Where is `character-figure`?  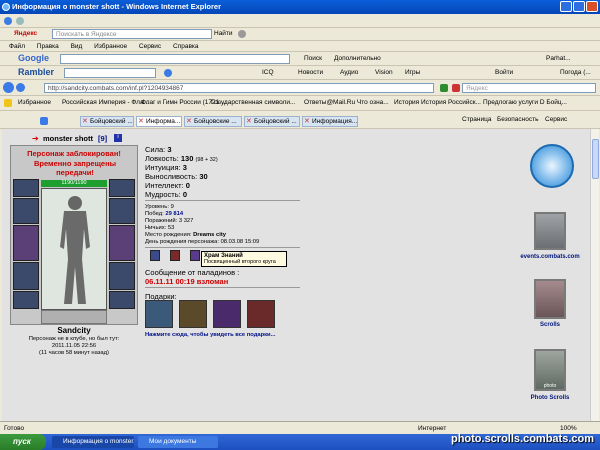
character-figure is located at coordinates (74, 249).